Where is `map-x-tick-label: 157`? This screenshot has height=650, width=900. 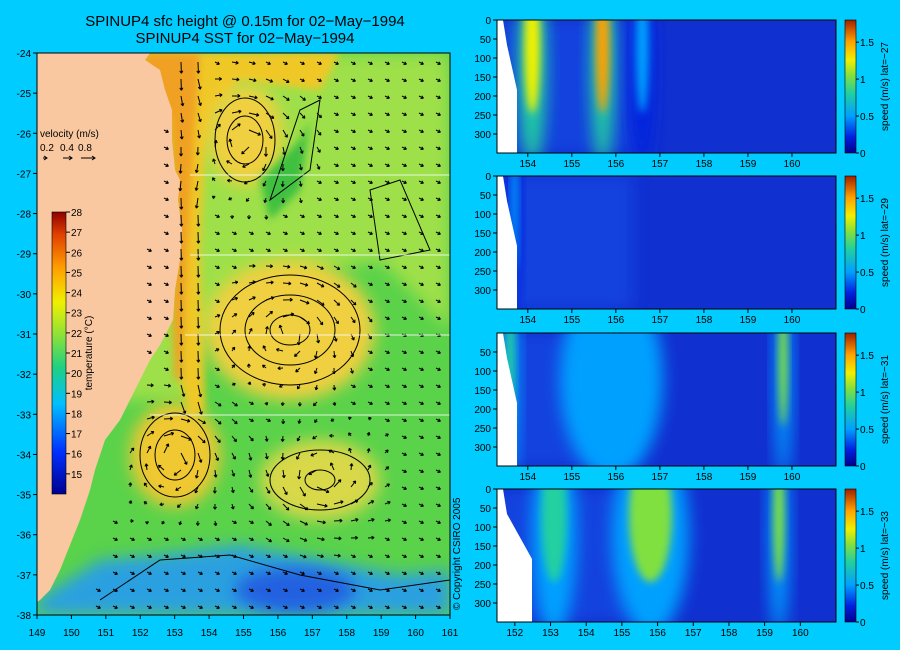
map-x-tick-label: 157 is located at coordinates (312, 633).